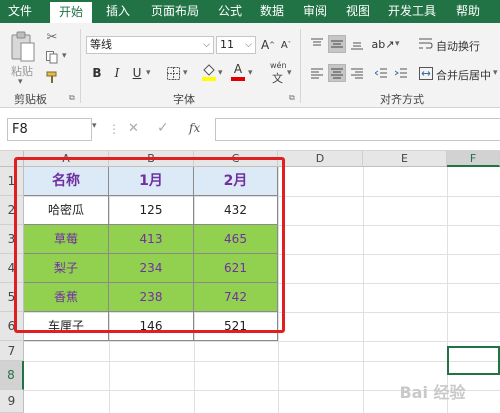  Describe the element at coordinates (94, 126) in the screenshot. I see `name-box-dropdown-icon: ▾` at that location.